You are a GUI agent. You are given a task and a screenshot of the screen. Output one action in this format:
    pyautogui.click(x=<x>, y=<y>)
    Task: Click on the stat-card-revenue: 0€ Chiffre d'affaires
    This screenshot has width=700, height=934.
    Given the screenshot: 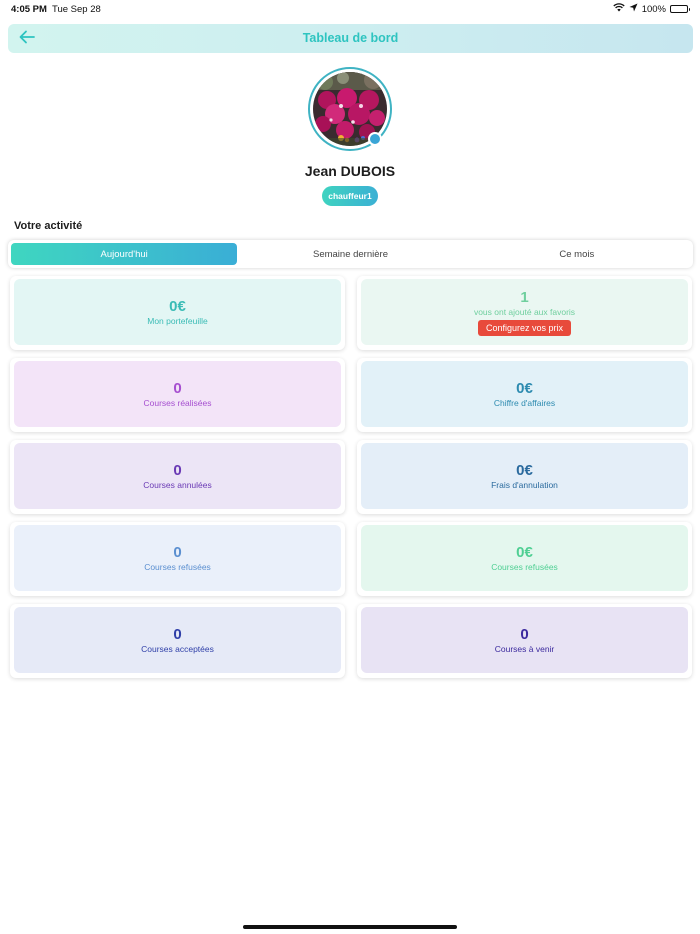 What is the action you would take?
    pyautogui.click(x=524, y=395)
    